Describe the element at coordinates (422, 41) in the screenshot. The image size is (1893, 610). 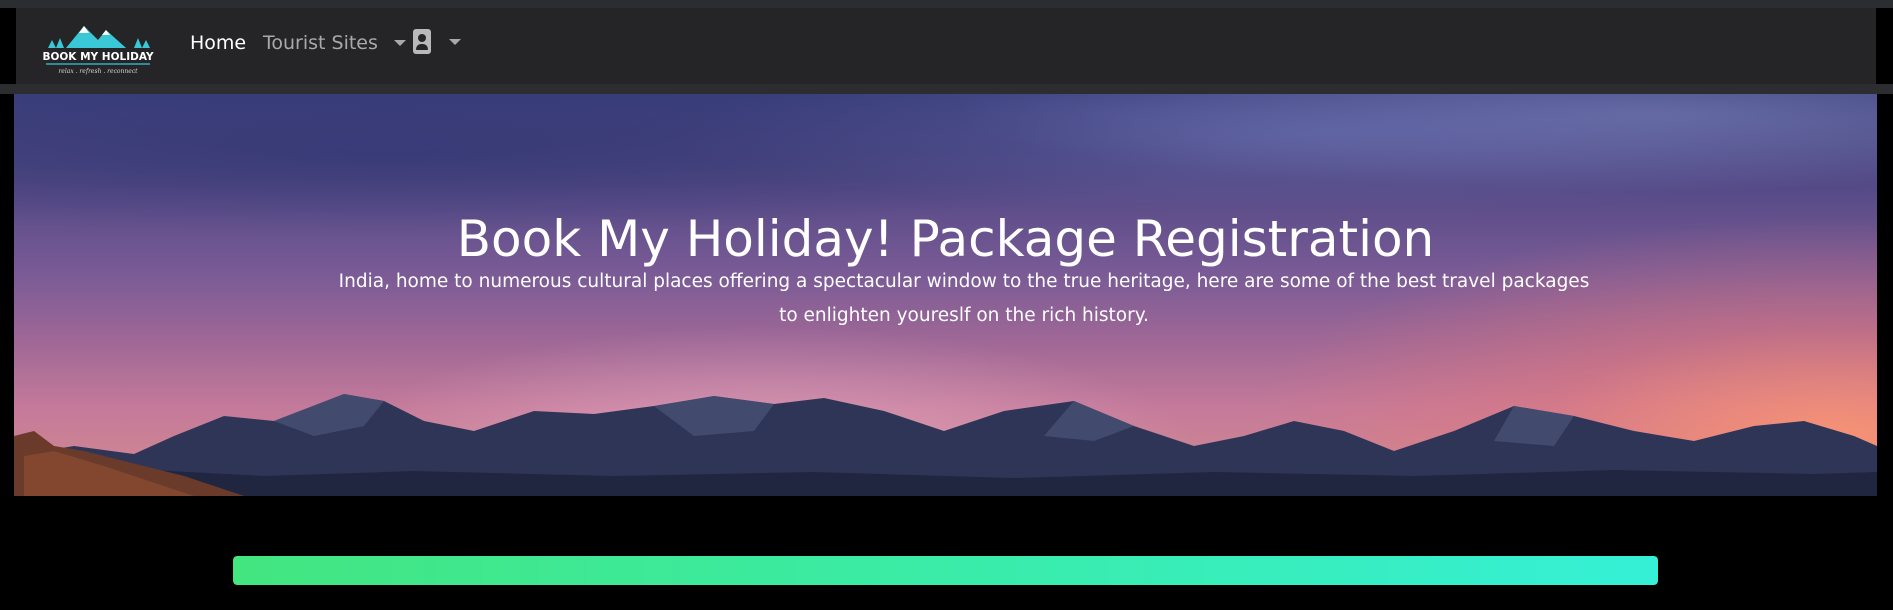
I see `user-icon` at that location.